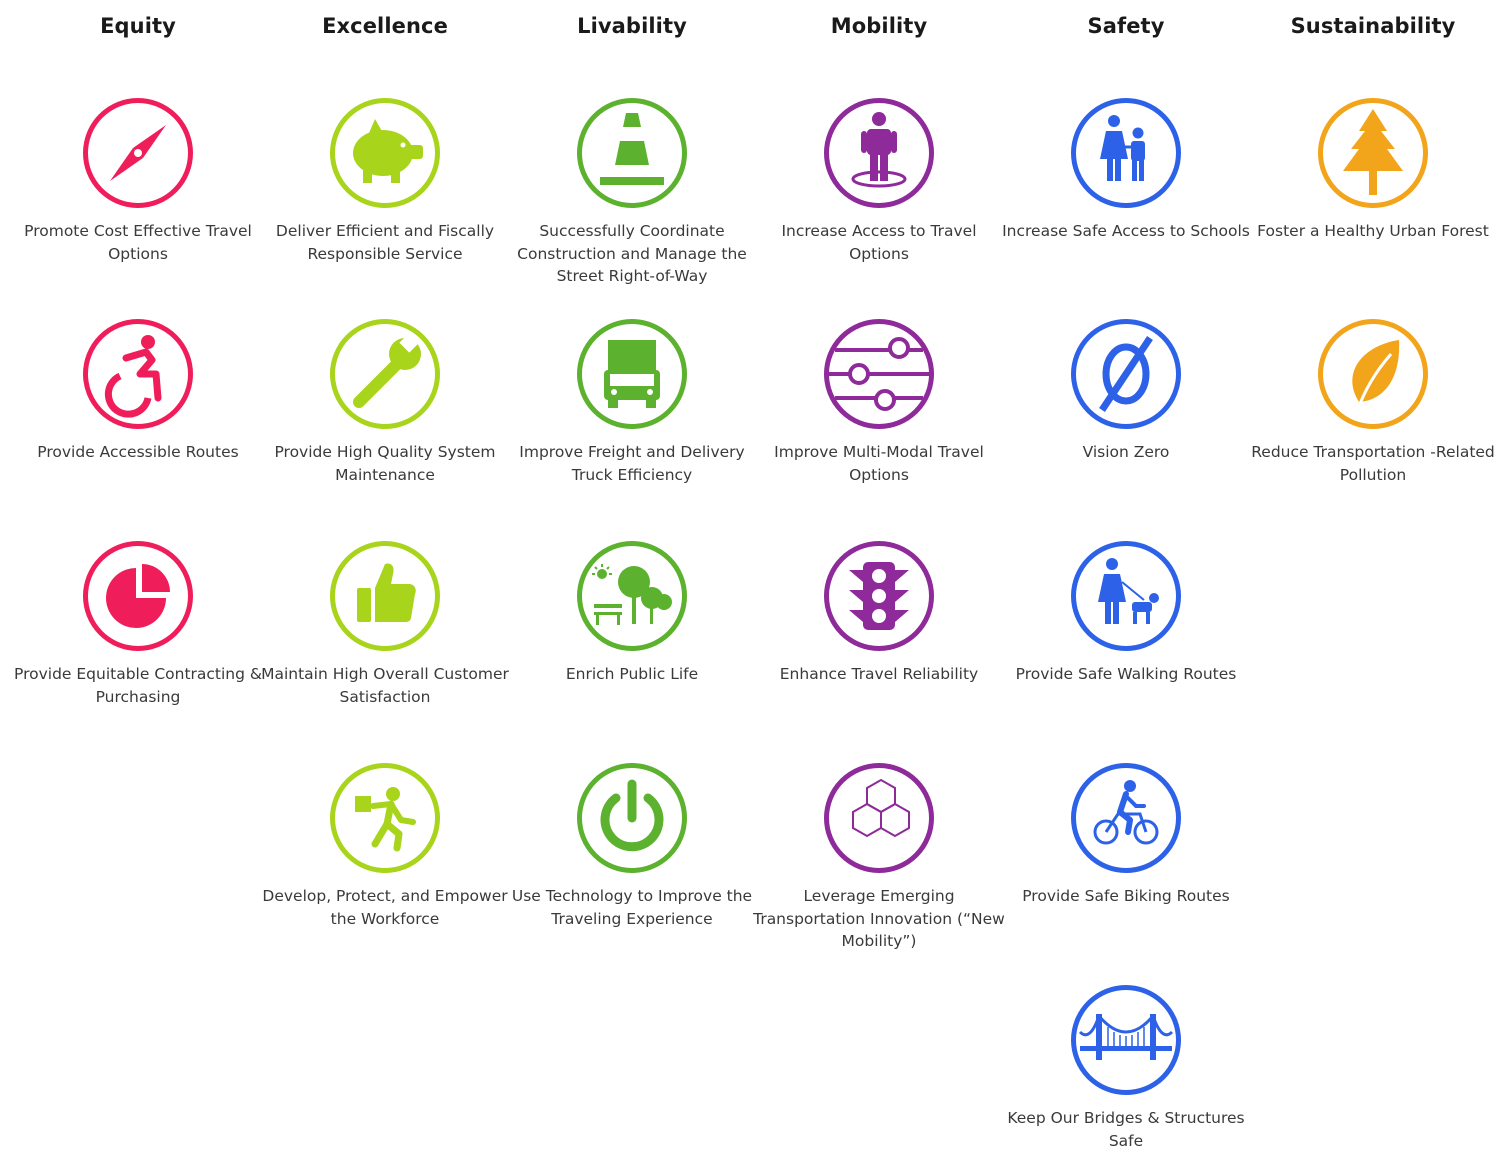  Describe the element at coordinates (138, 596) in the screenshot. I see `pie-chart-icon` at that location.